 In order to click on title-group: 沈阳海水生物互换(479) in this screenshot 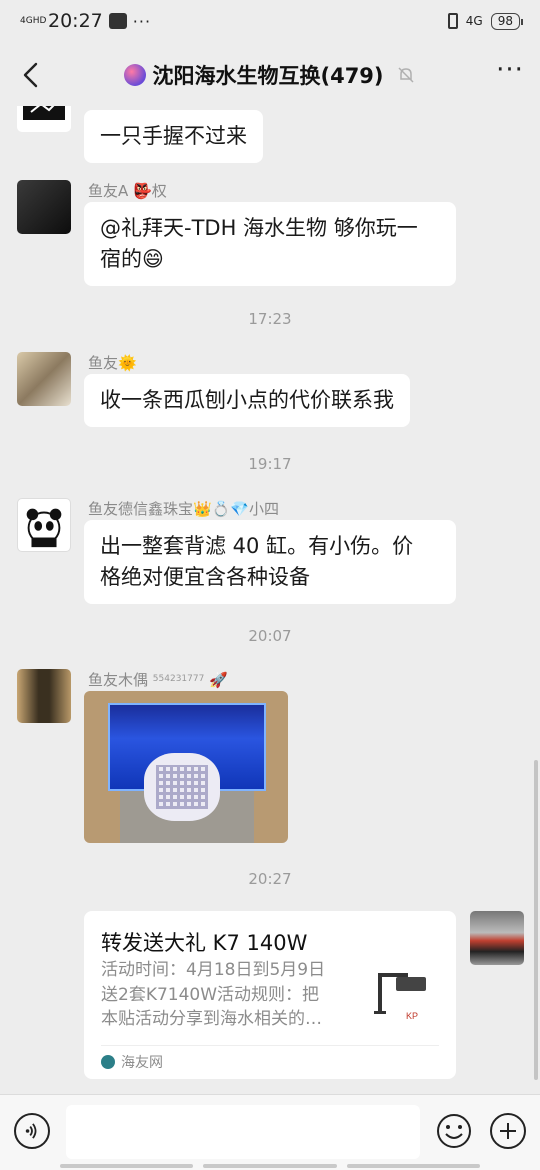, I will do `click(269, 75)`.